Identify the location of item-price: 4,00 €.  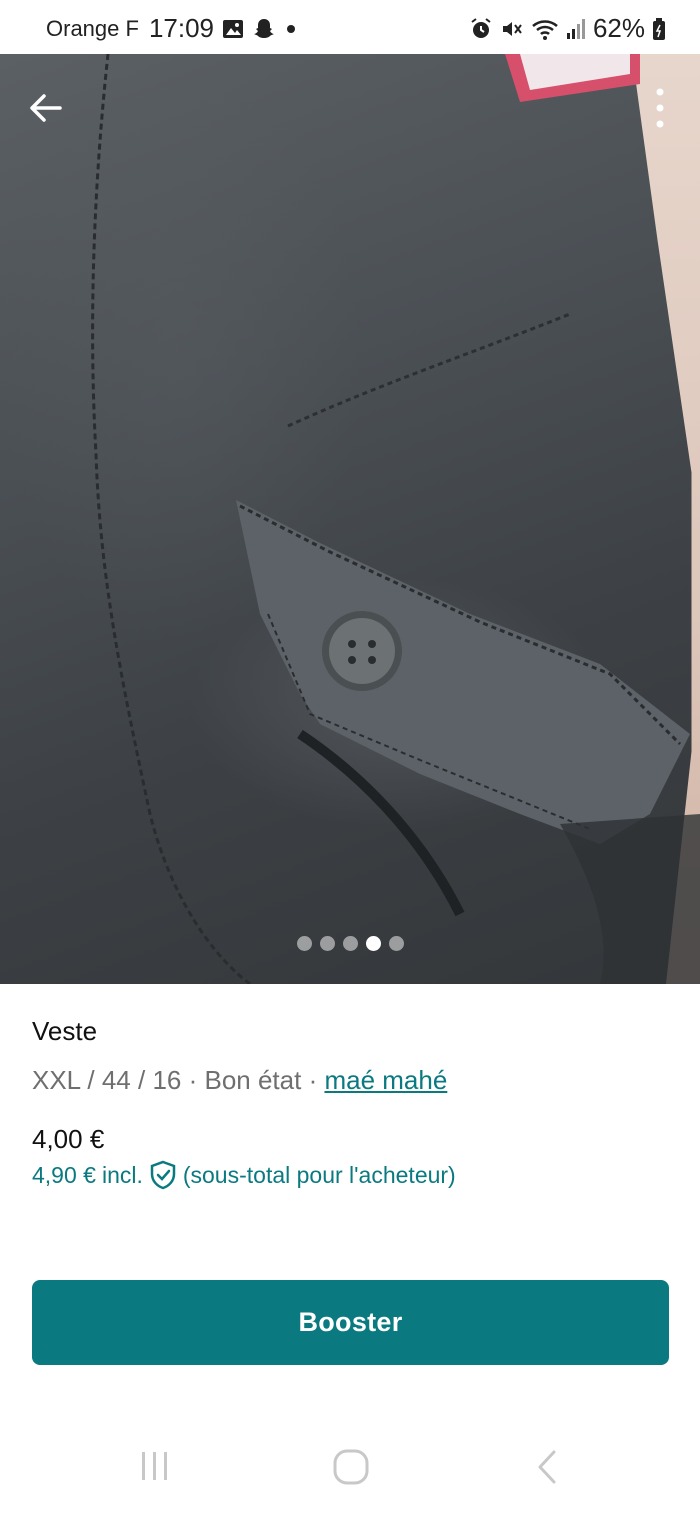
(68, 1139).